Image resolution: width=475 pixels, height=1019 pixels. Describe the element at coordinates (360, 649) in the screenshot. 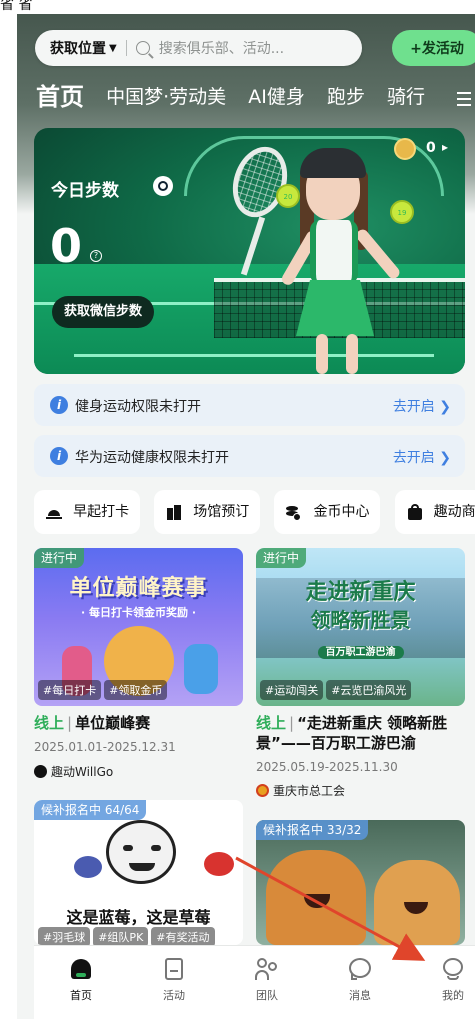

I see `card-image-subtitle: 百万职工游巴渝` at that location.